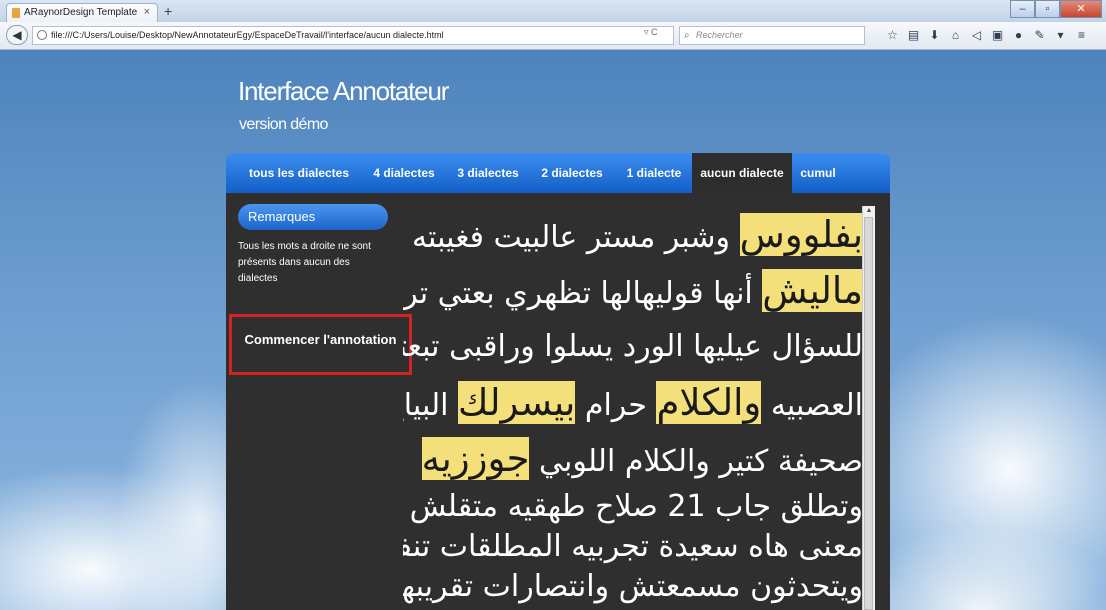 The width and height of the screenshot is (1106, 610). I want to click on back-button: ◀, so click(17, 35).